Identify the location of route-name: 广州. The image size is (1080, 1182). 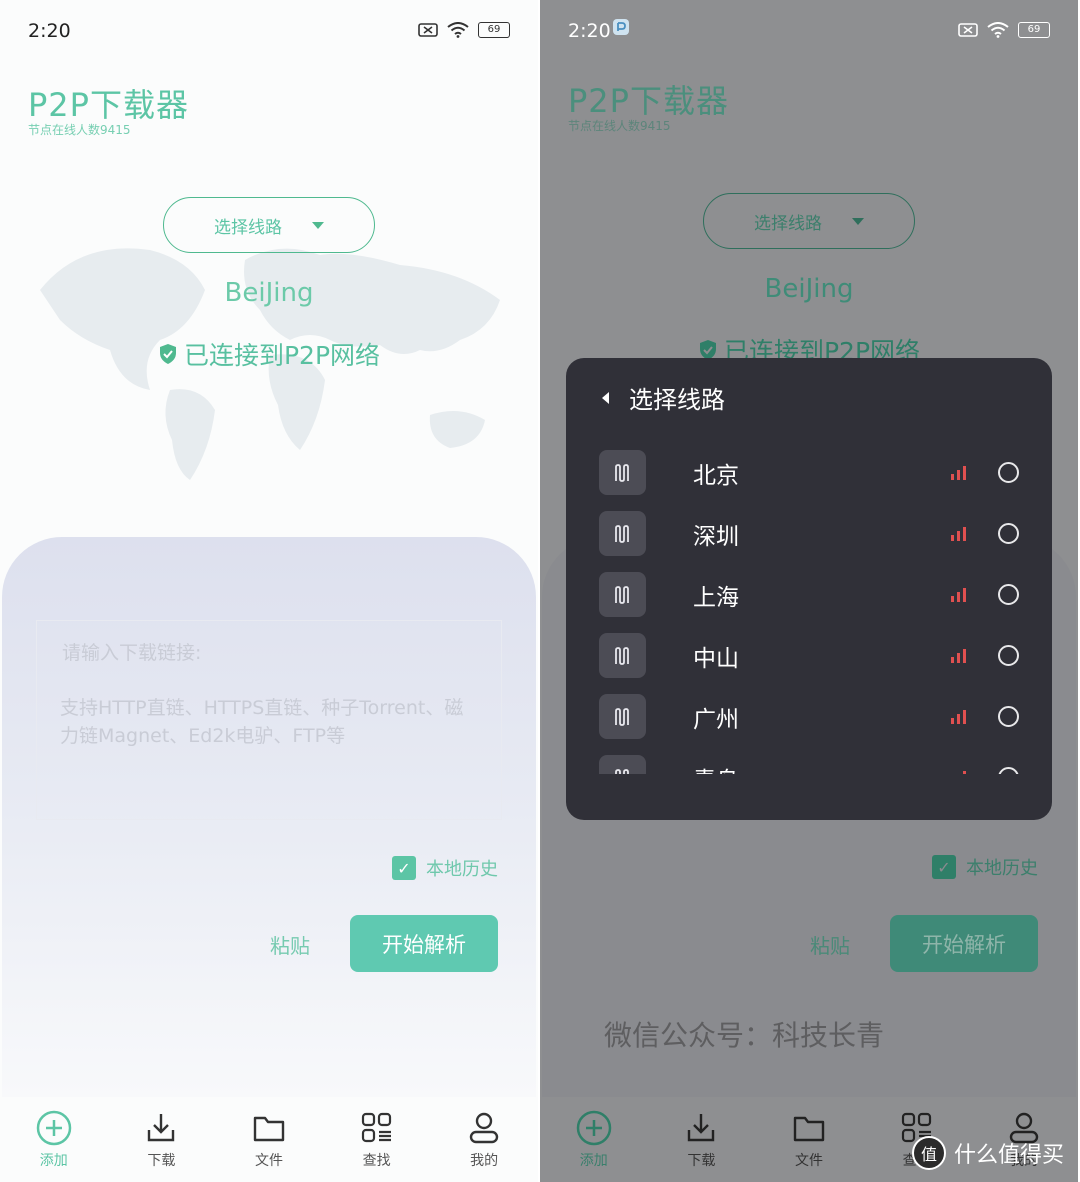
(716, 720).